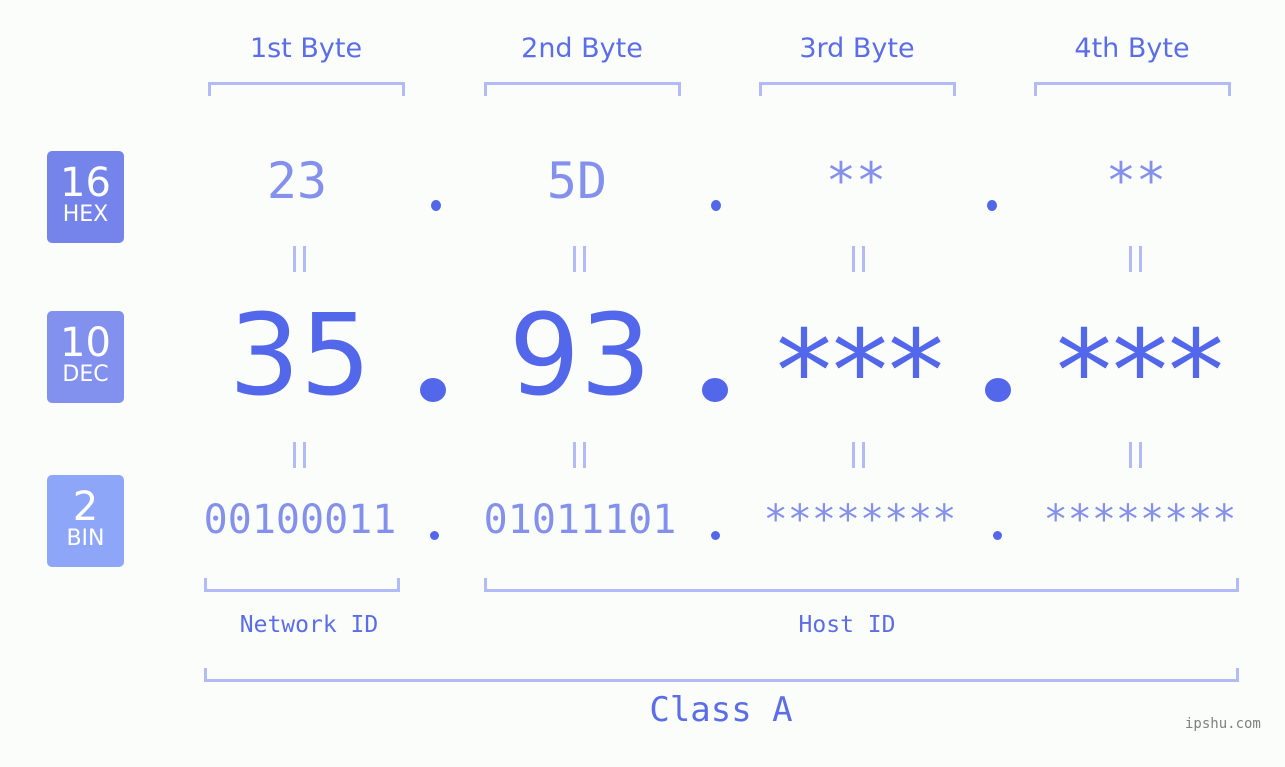 The image size is (1285, 767). What do you see at coordinates (860, 372) in the screenshot?
I see `dec-byte-3: ***` at bounding box center [860, 372].